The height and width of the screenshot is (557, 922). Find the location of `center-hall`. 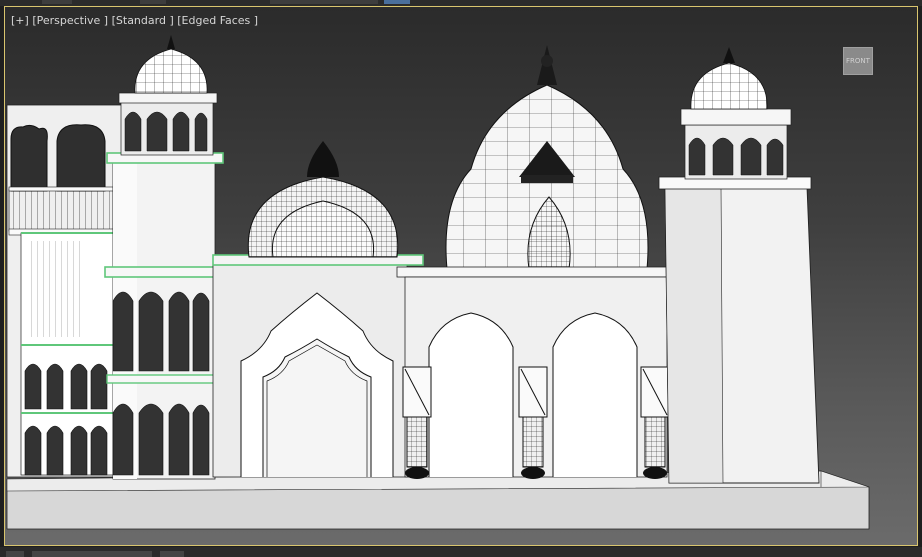

center-hall is located at coordinates (318, 366).